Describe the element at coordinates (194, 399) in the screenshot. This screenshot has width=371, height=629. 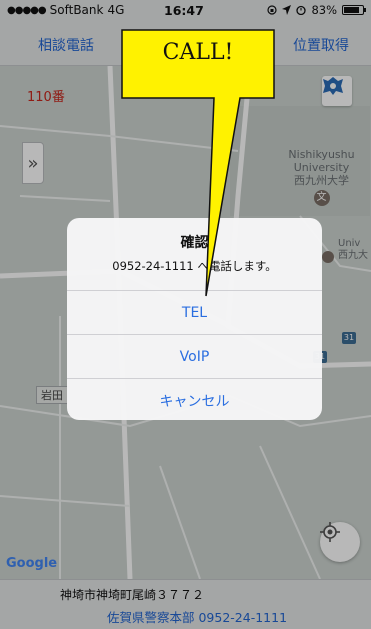
I see `cancel-button: キャンセル` at that location.